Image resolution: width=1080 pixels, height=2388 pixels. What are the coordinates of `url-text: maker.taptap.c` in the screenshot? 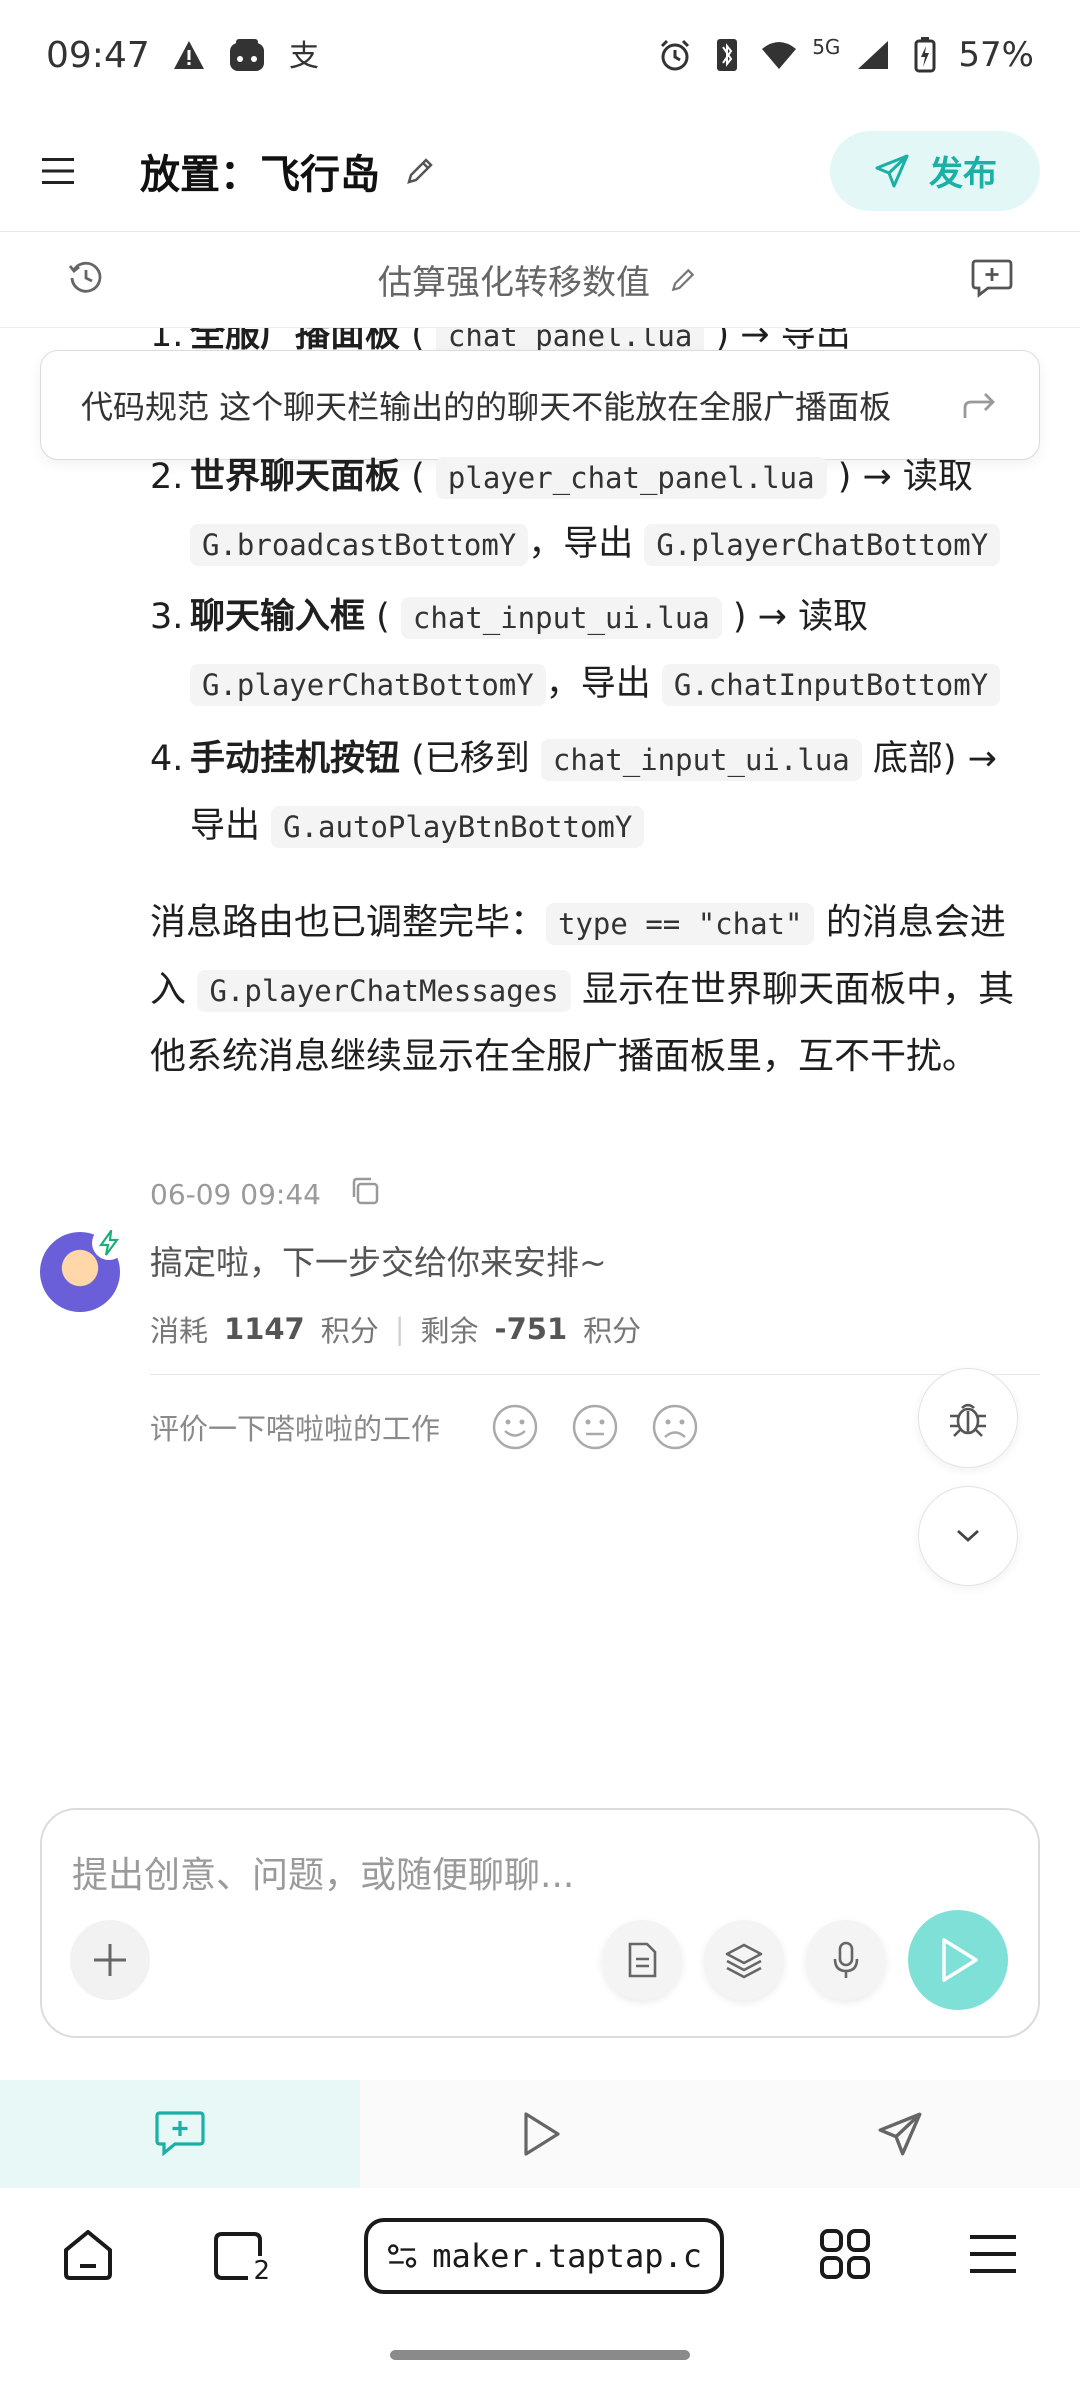 It's located at (567, 2256).